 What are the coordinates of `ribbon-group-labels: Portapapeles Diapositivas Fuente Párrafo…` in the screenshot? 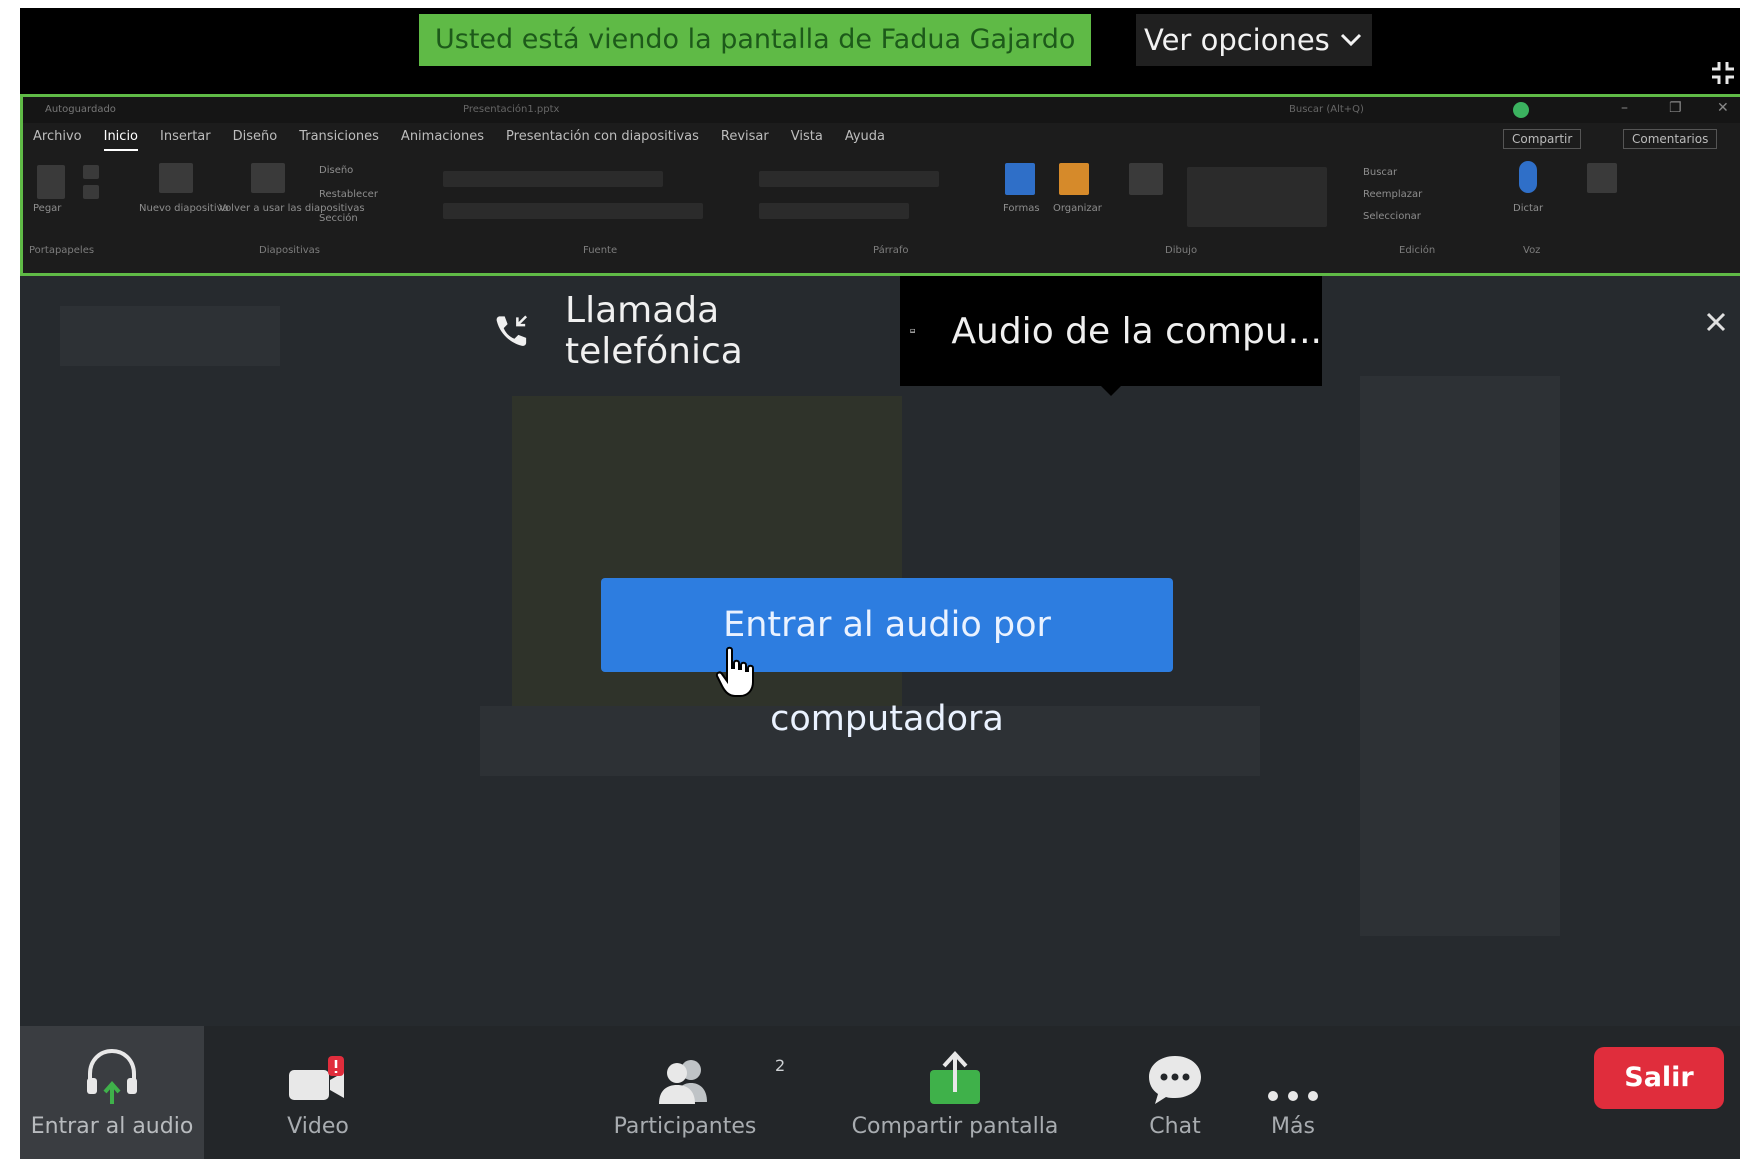 It's located at (881, 252).